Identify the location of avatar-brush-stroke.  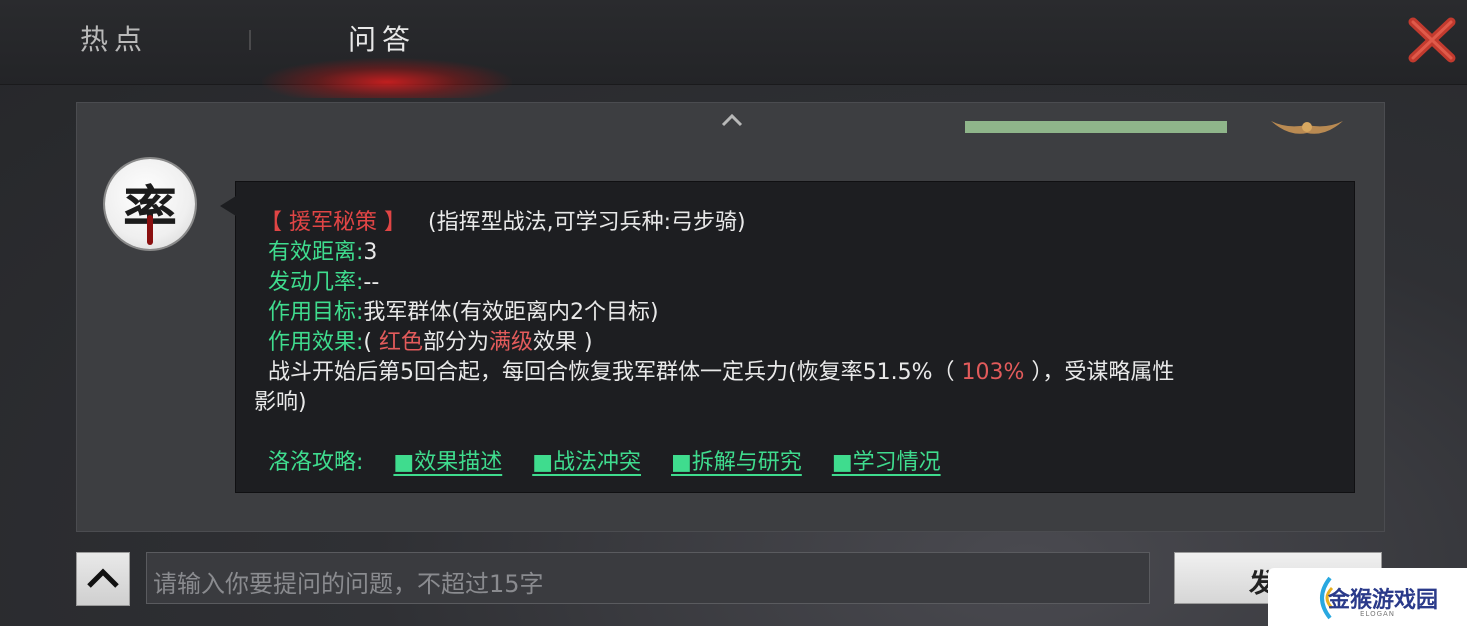
(150, 230).